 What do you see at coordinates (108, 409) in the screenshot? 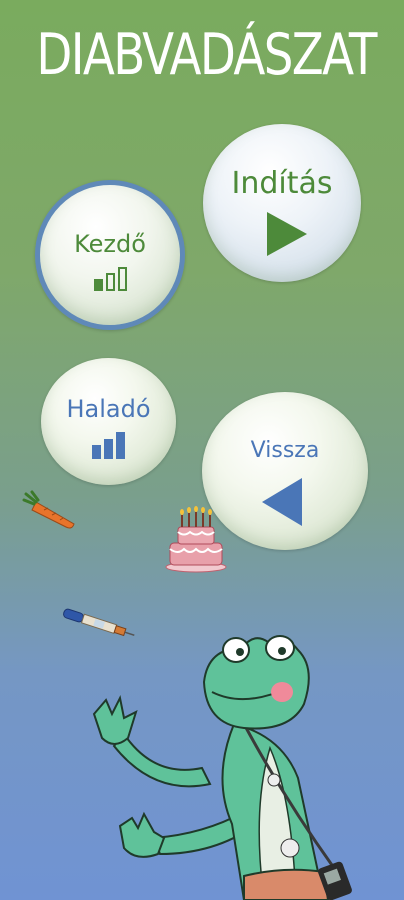
I see `advanced-label: Haladó` at bounding box center [108, 409].